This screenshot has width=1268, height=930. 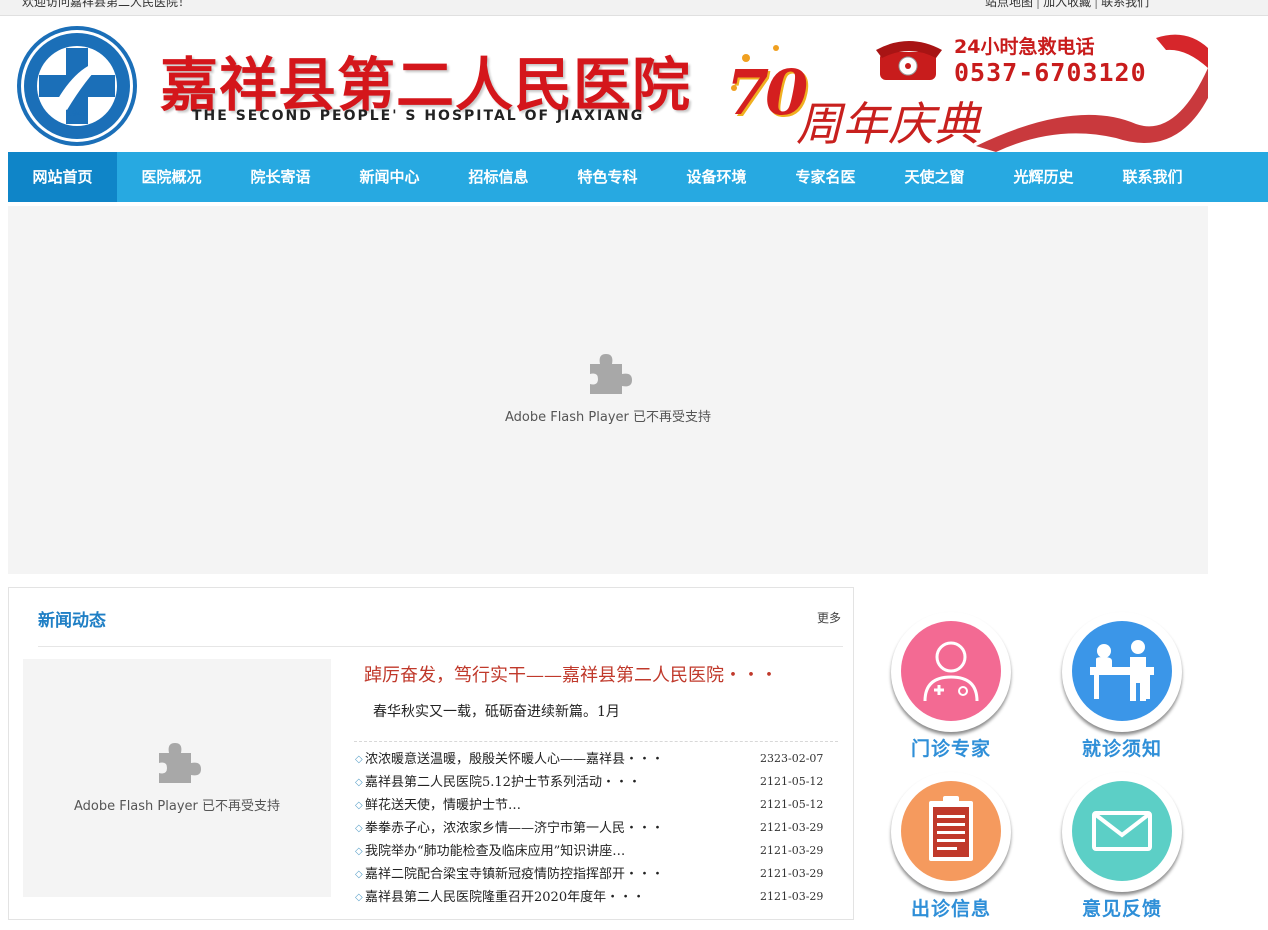 I want to click on news-item-title: 嘉祥县第二人民医院5.12护士节系列活动・・・, so click(x=503, y=782).